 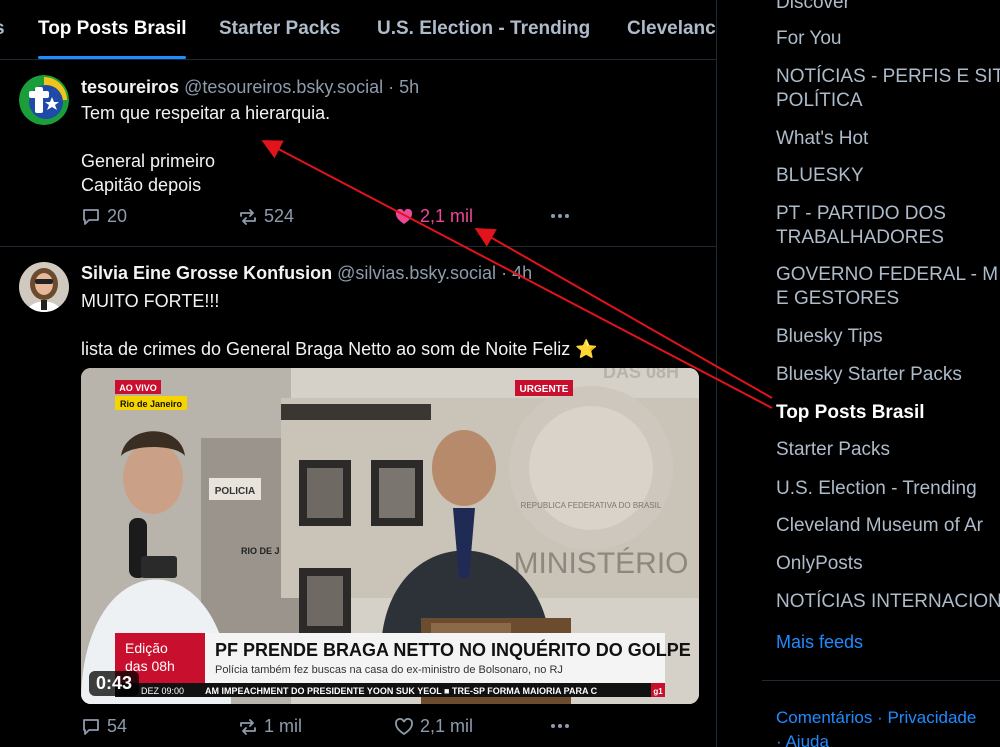 I want to click on sidebar-feed-us-election: U.S. Election - Trending, so click(x=876, y=489).